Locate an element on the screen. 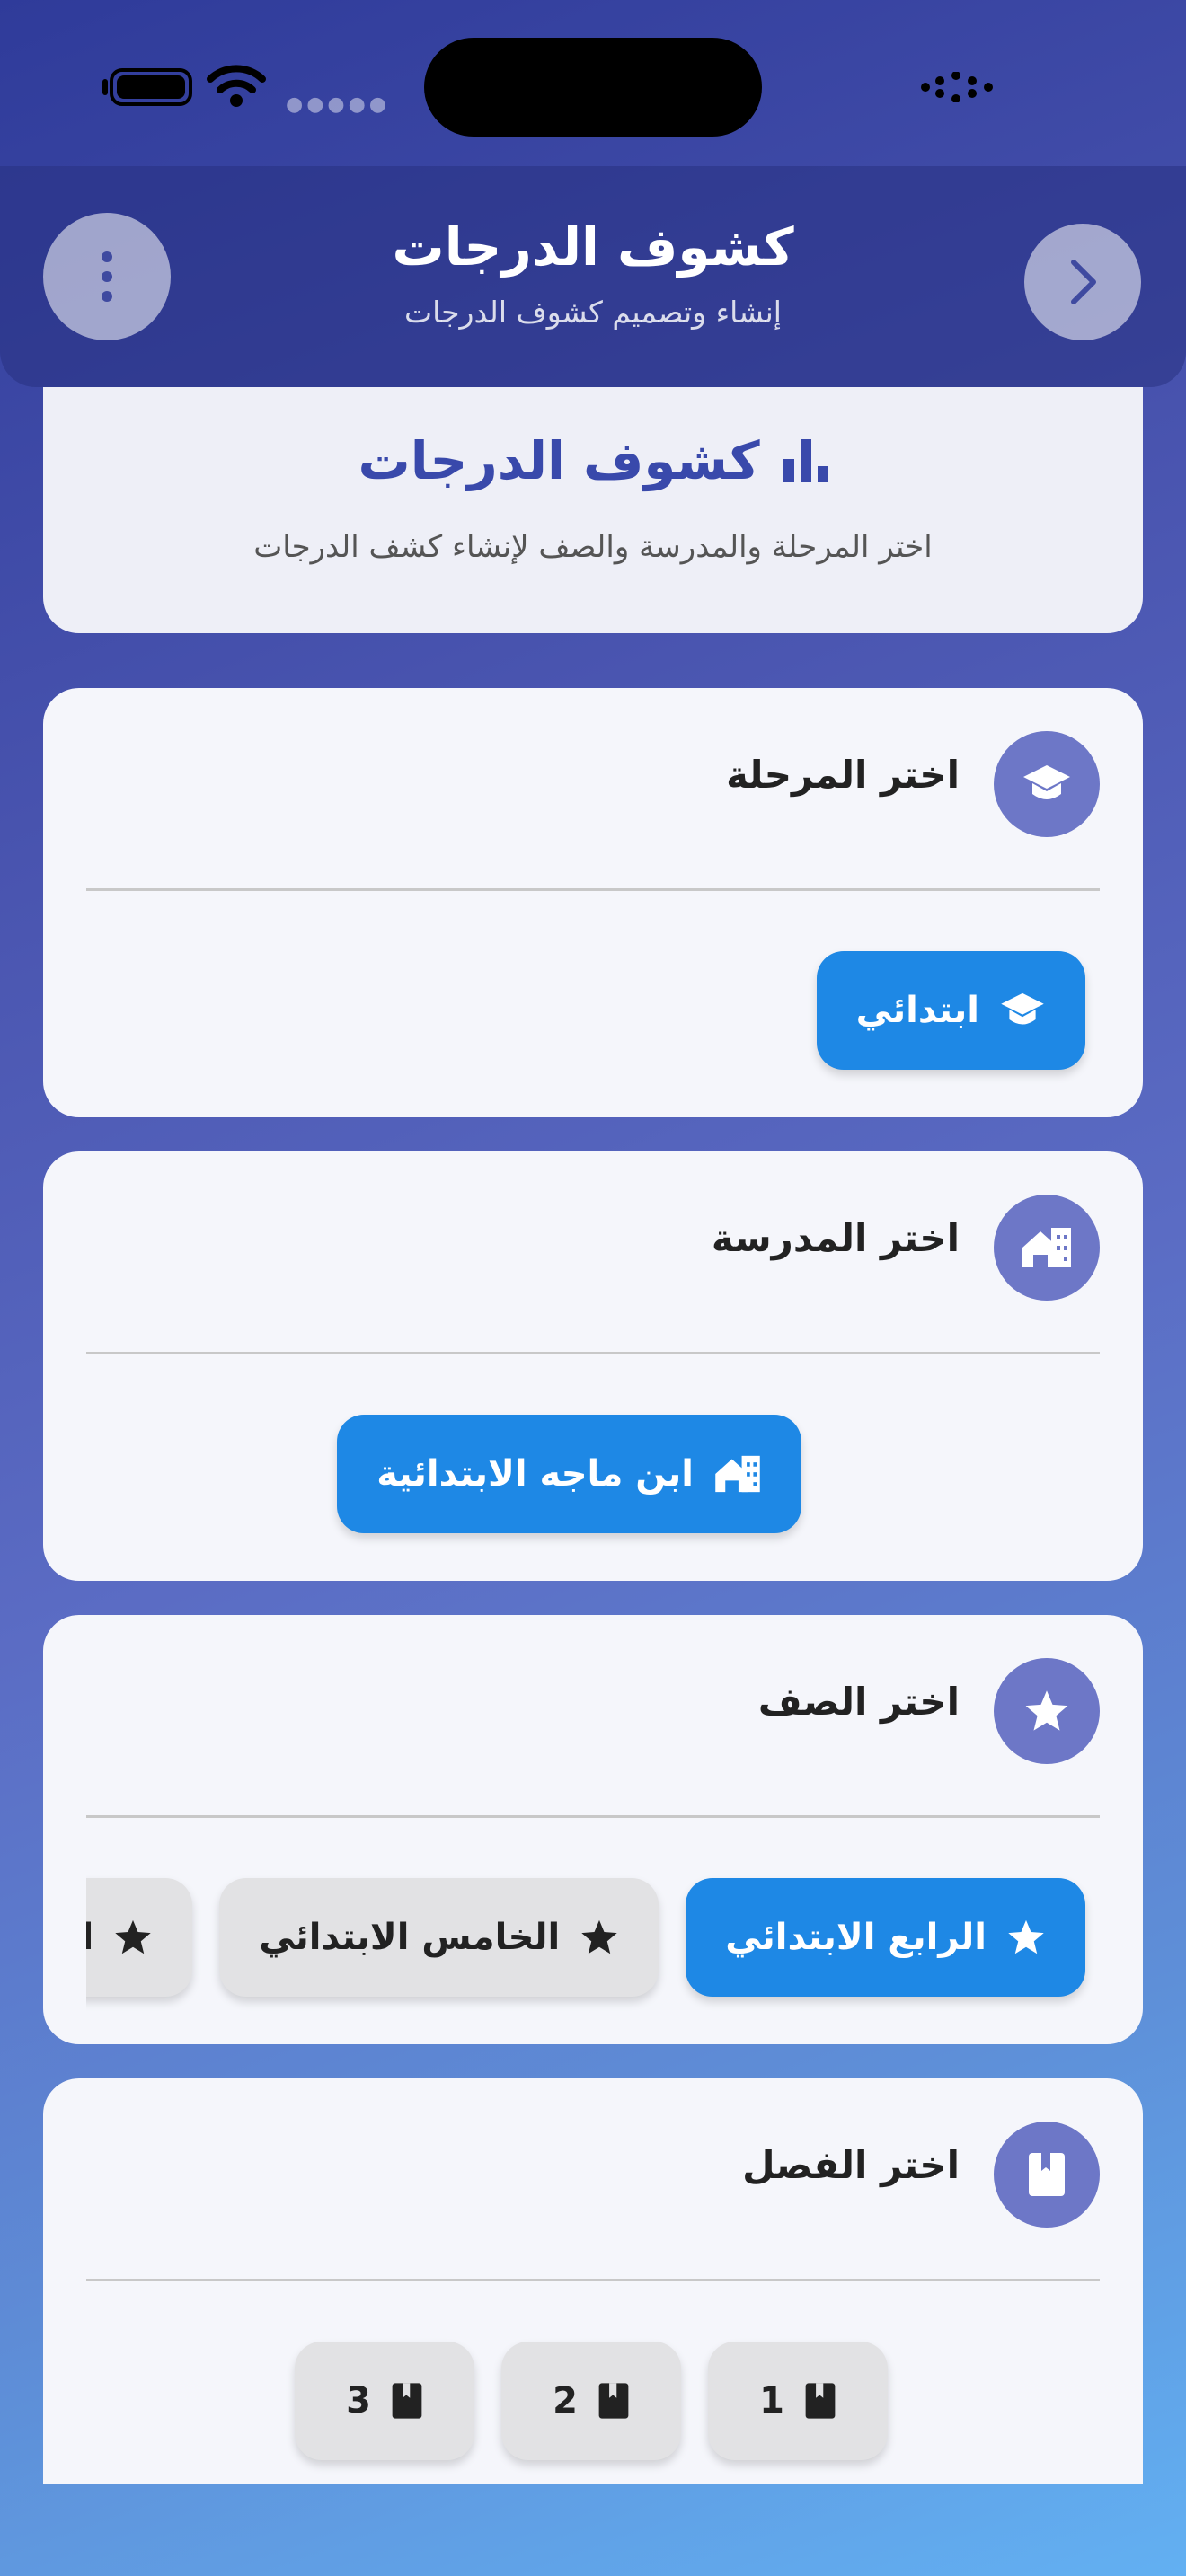 Image resolution: width=1186 pixels, height=2576 pixels. section-title: اختر الصف is located at coordinates (858, 1702).